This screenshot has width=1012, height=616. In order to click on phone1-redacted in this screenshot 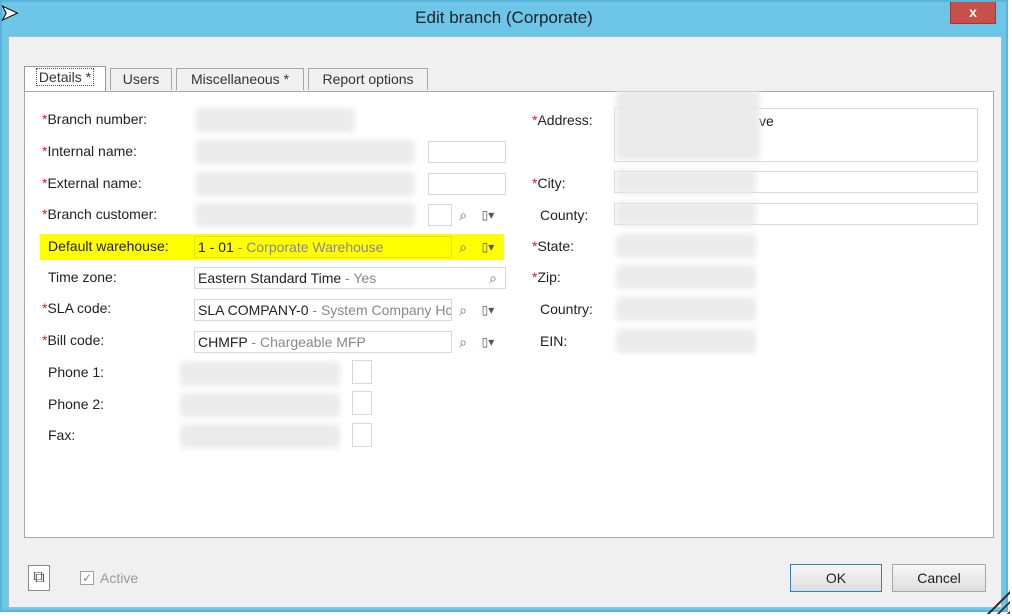, I will do `click(260, 374)`.